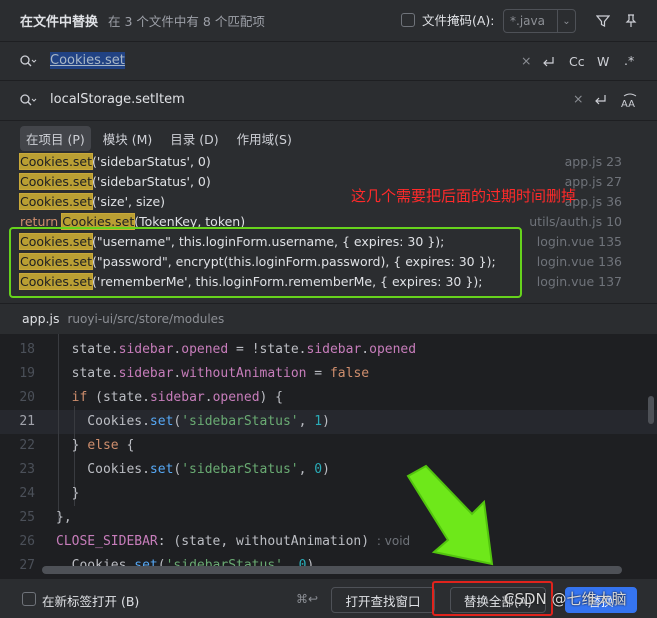 The height and width of the screenshot is (618, 657). I want to click on code-line: Cookies.set('sidebarStatus', 1), so click(193, 421).